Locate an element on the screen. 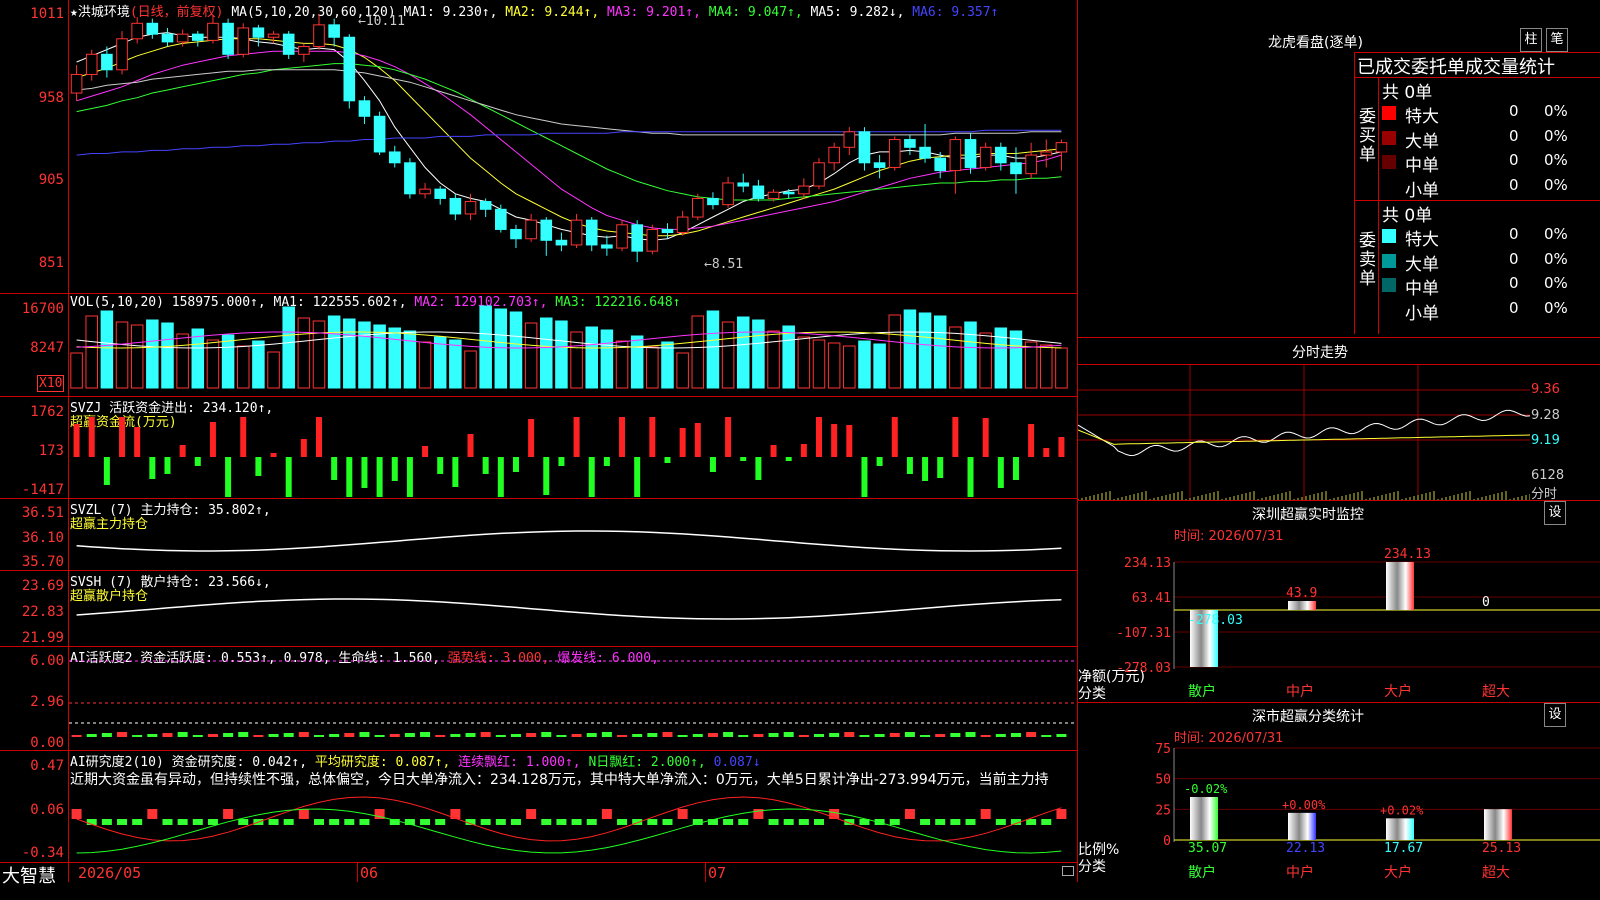 The image size is (1600, 900). axis-tick: 50 is located at coordinates (1163, 780).